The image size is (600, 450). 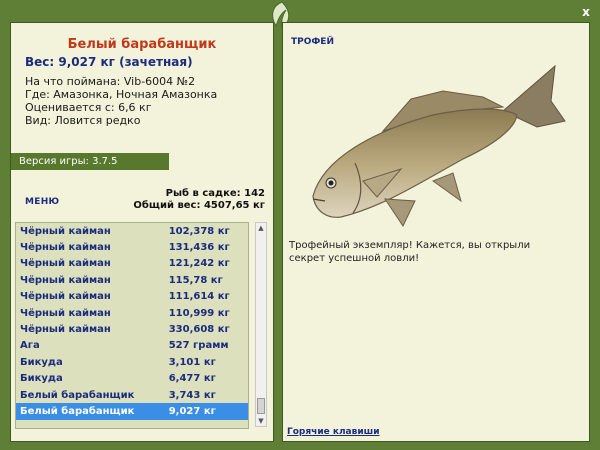 What do you see at coordinates (192, 362) in the screenshot?
I see `catch-fish-weight: 3,101 кг` at bounding box center [192, 362].